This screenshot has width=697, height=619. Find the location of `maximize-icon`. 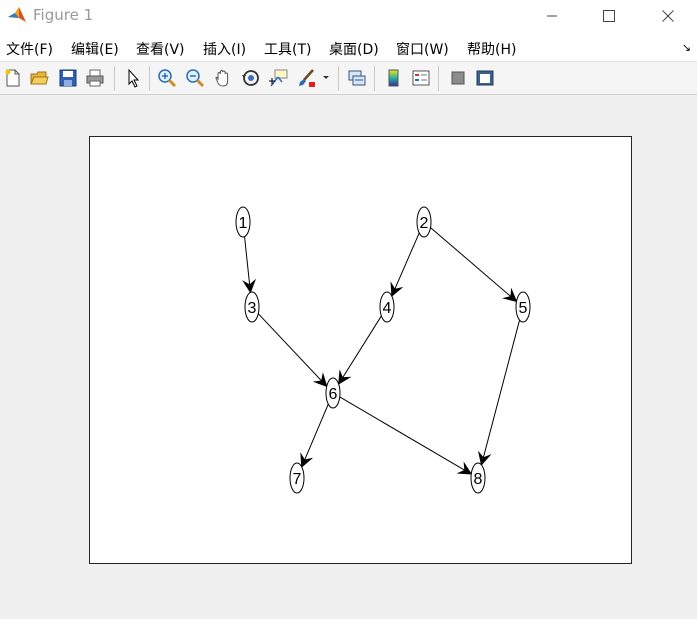

maximize-icon is located at coordinates (609, 15).